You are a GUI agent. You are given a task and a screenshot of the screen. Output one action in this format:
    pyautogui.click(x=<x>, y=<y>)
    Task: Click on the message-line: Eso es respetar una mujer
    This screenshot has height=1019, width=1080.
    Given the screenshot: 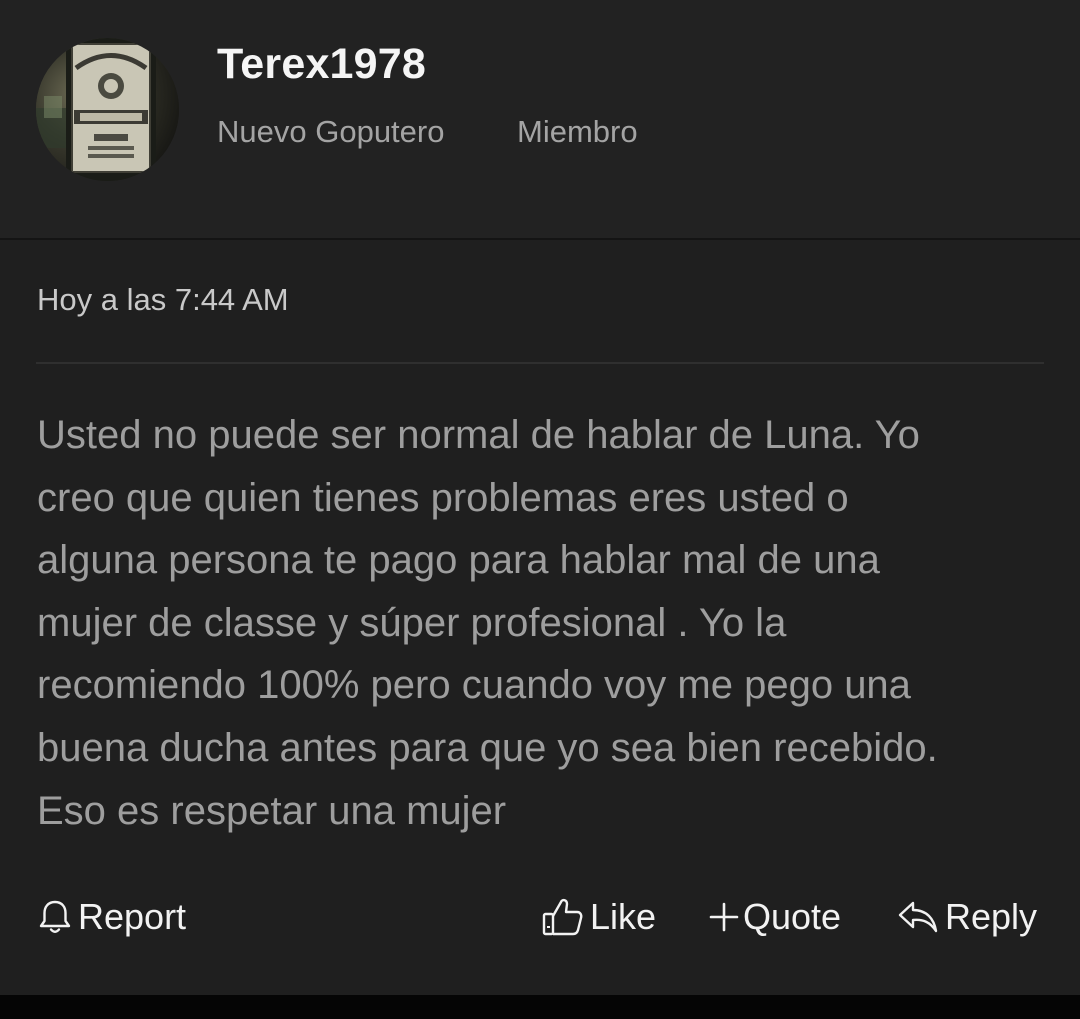 What is the action you would take?
    pyautogui.click(x=272, y=810)
    